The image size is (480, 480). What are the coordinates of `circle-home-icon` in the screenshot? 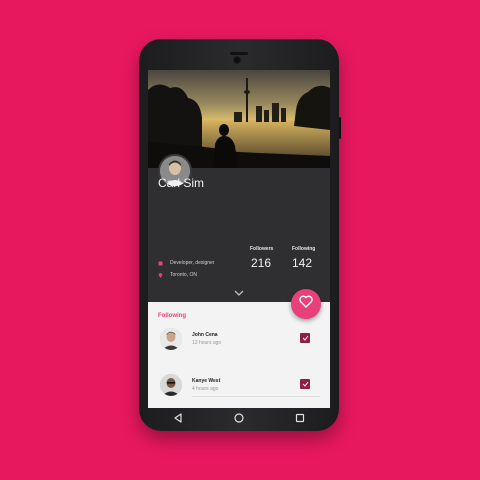 It's located at (239, 419).